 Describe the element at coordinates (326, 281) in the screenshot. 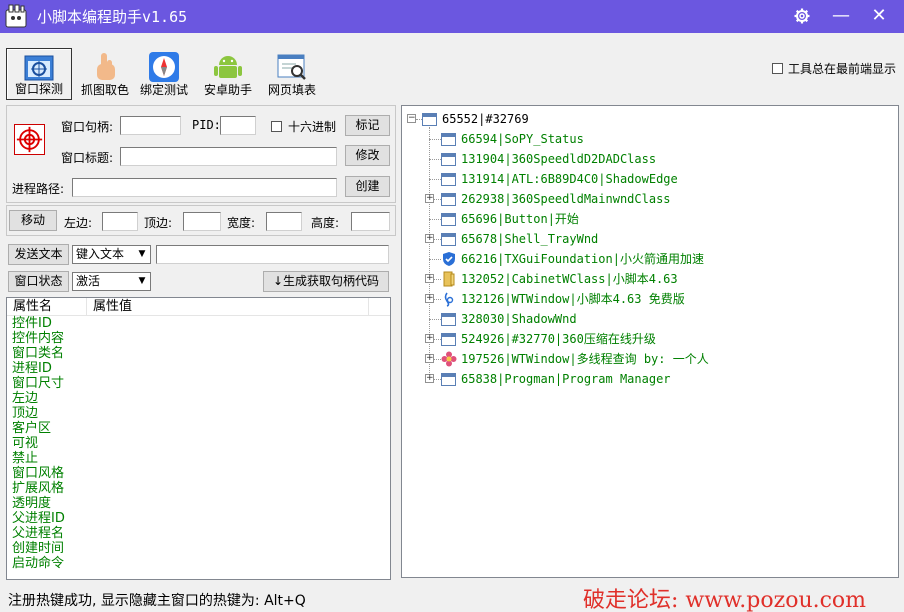

I see `generate-handle-code-button: ↓生成获取句柄代码` at that location.